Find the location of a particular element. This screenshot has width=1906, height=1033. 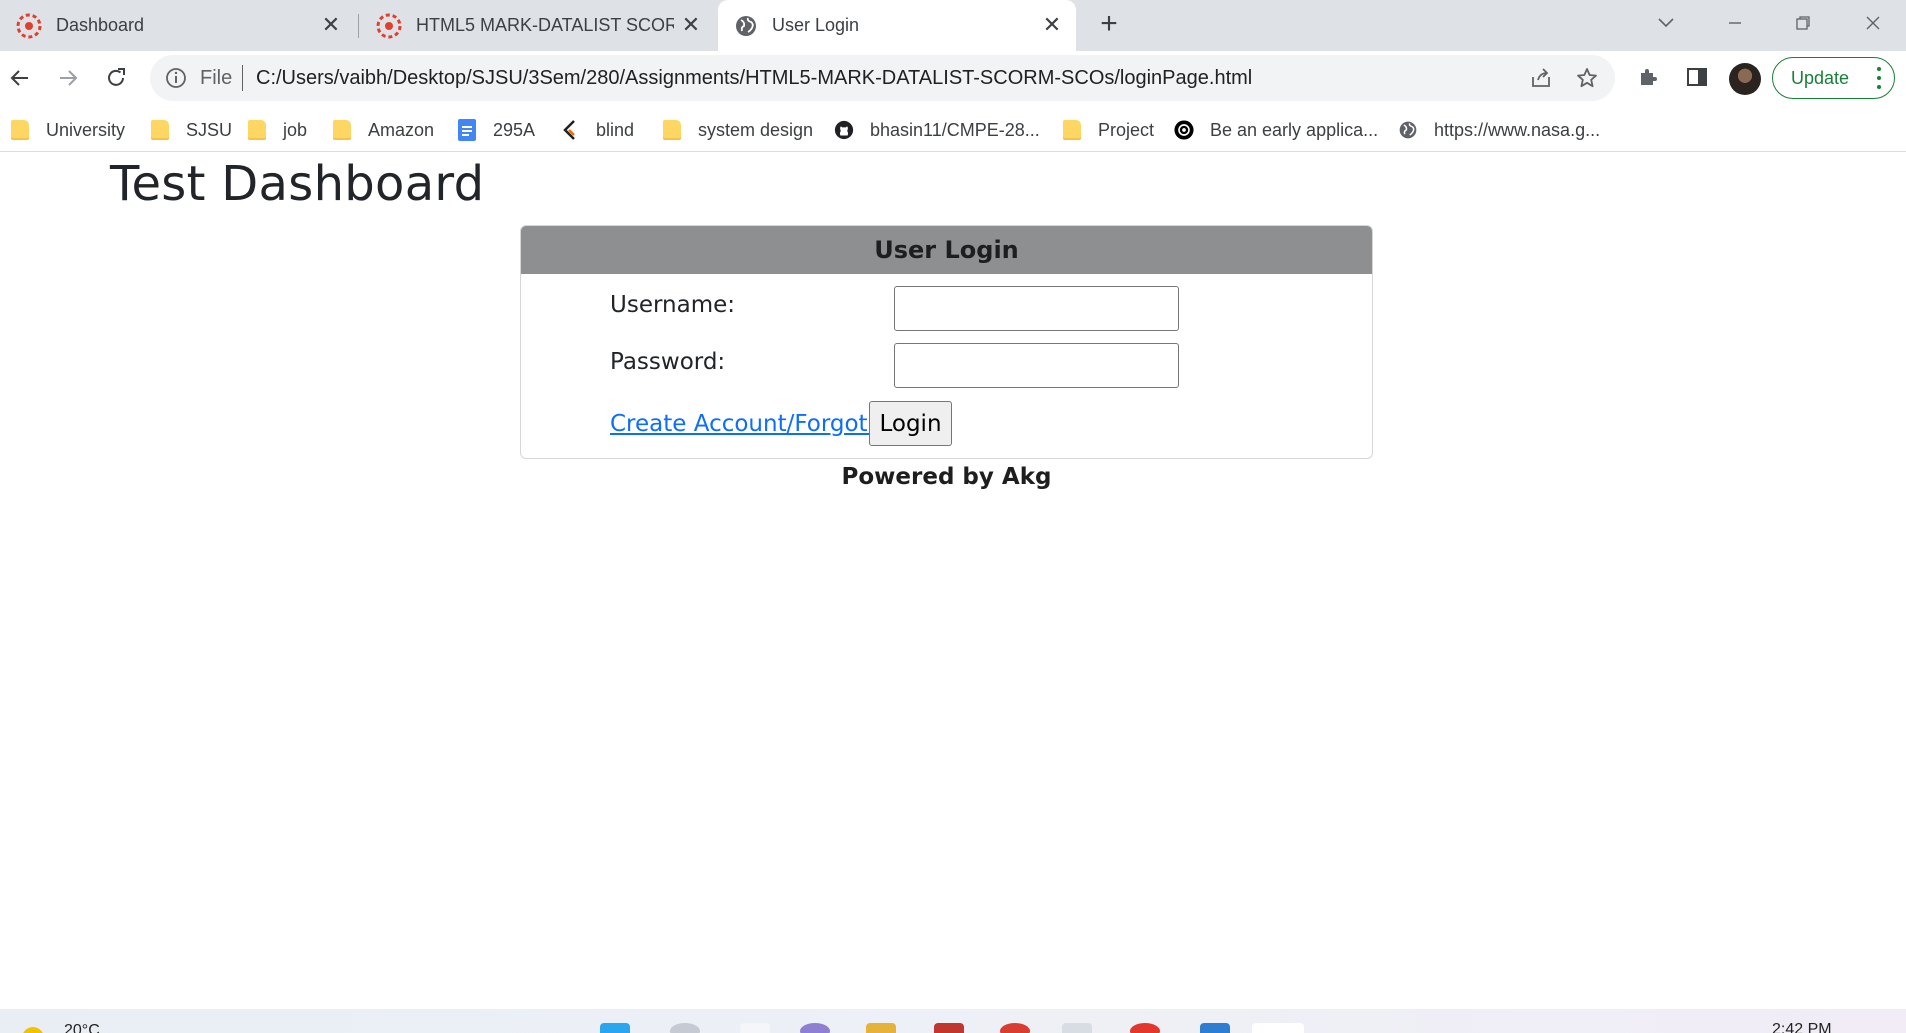

bookmark-system-design: system design is located at coordinates (737, 130).